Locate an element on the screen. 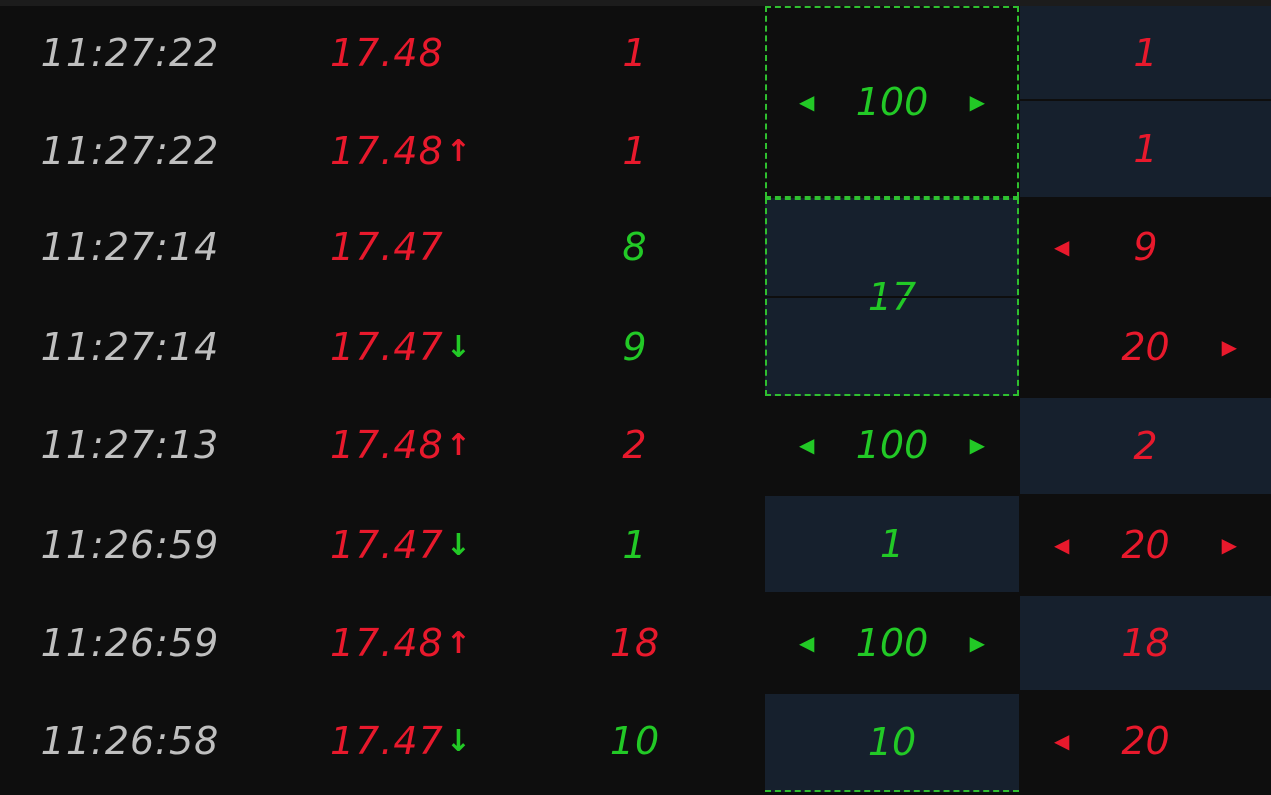 The image size is (1271, 795). row-divider is located at coordinates (892, 297).